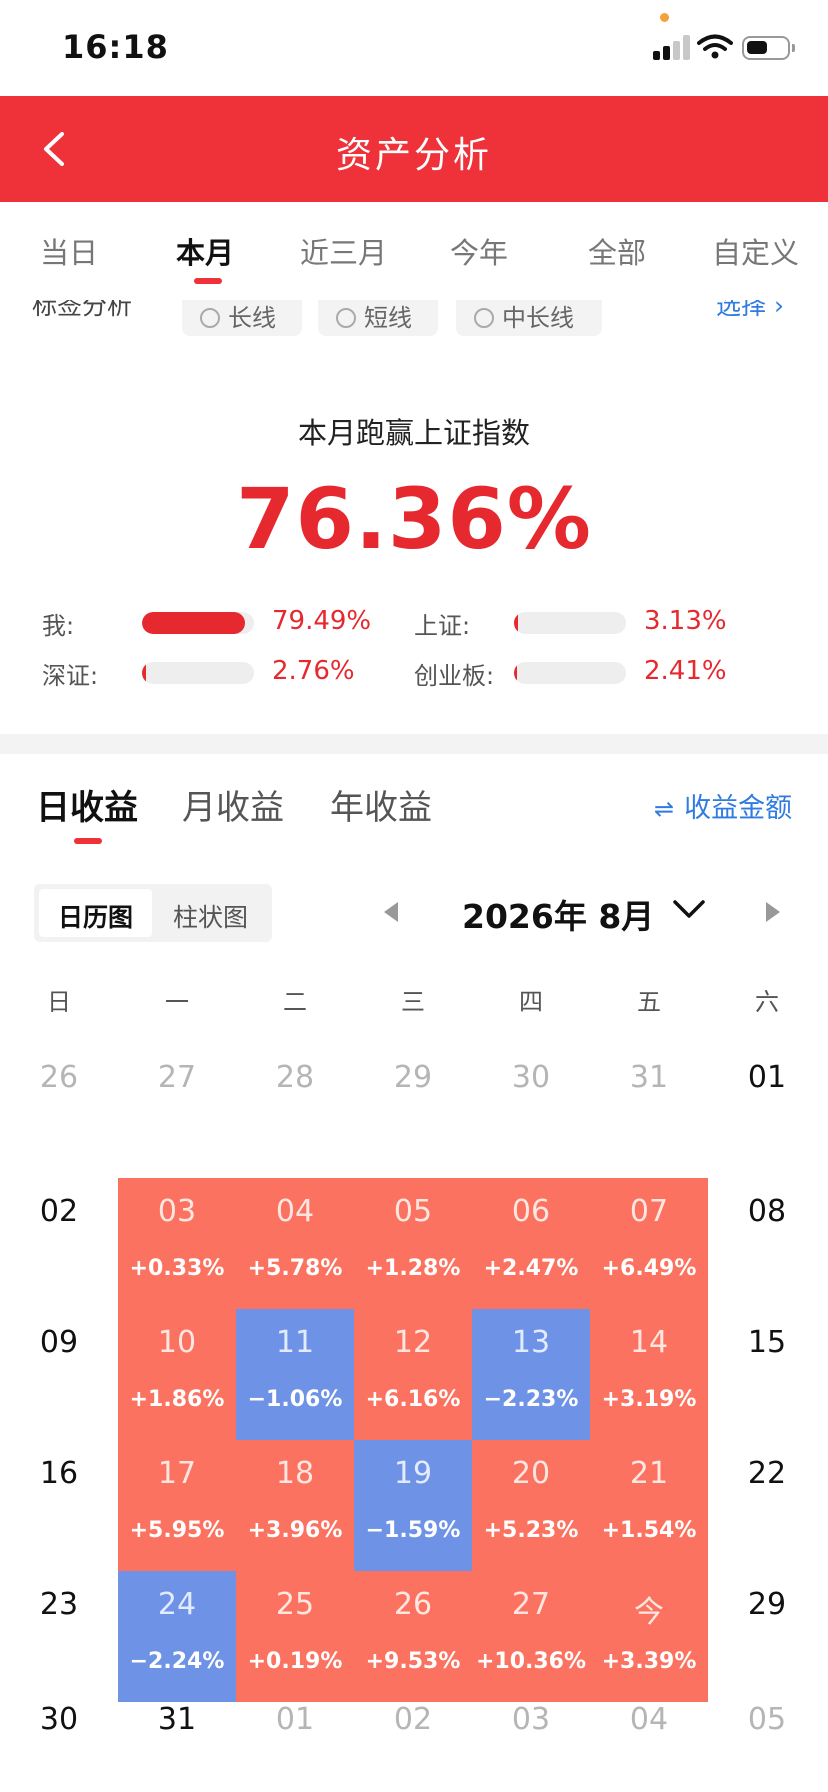 This screenshot has height=1792, width=828. Describe the element at coordinates (767, 1747) in the screenshot. I see `calendar-day-cell: 05` at that location.